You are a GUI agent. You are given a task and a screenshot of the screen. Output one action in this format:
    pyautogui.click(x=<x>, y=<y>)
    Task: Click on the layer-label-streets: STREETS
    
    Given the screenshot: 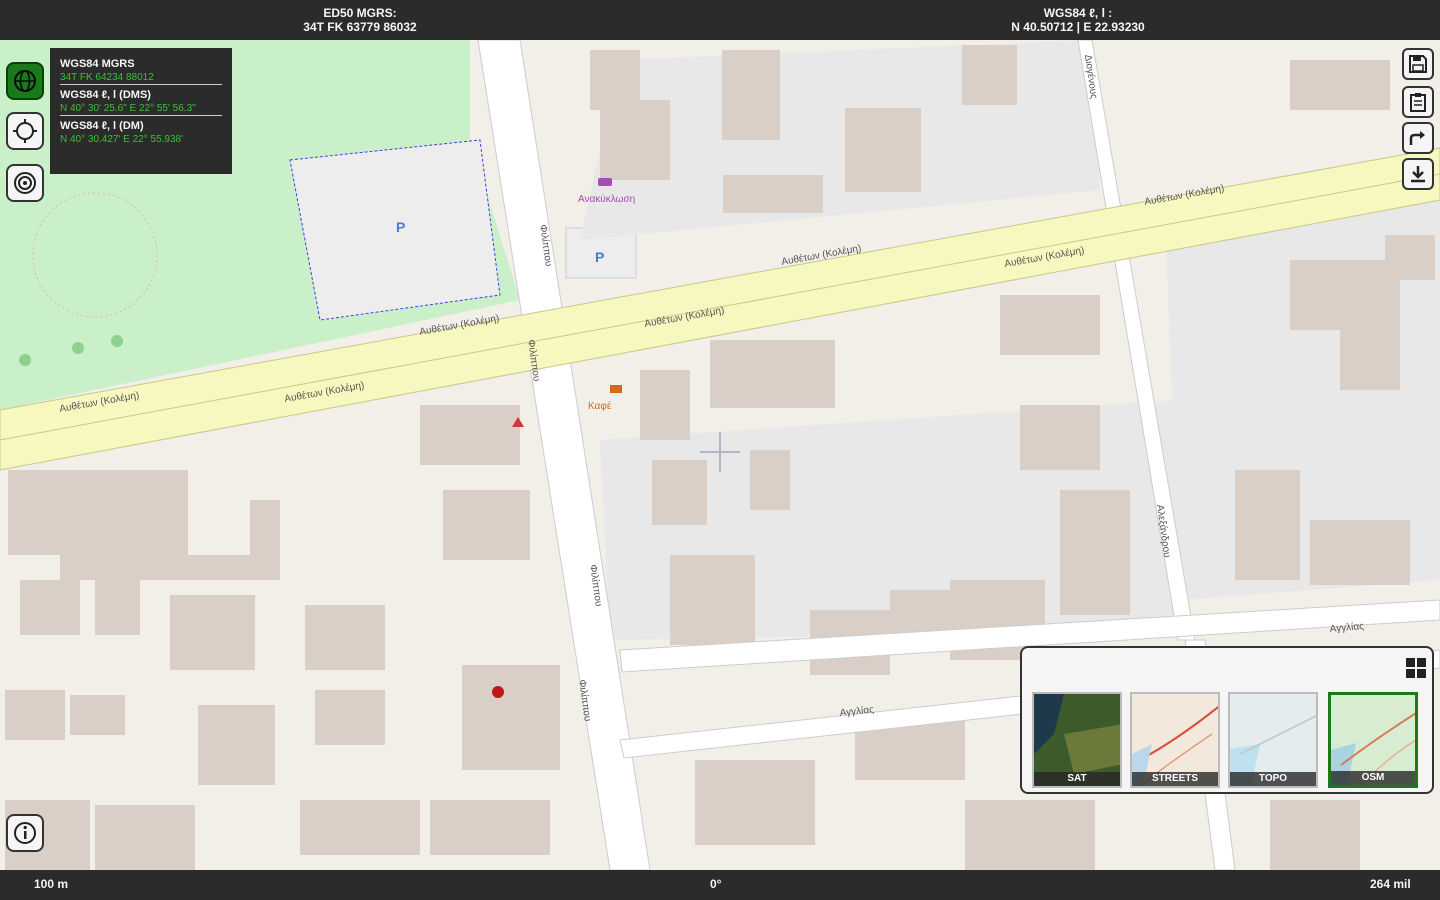 What is the action you would take?
    pyautogui.click(x=1175, y=779)
    